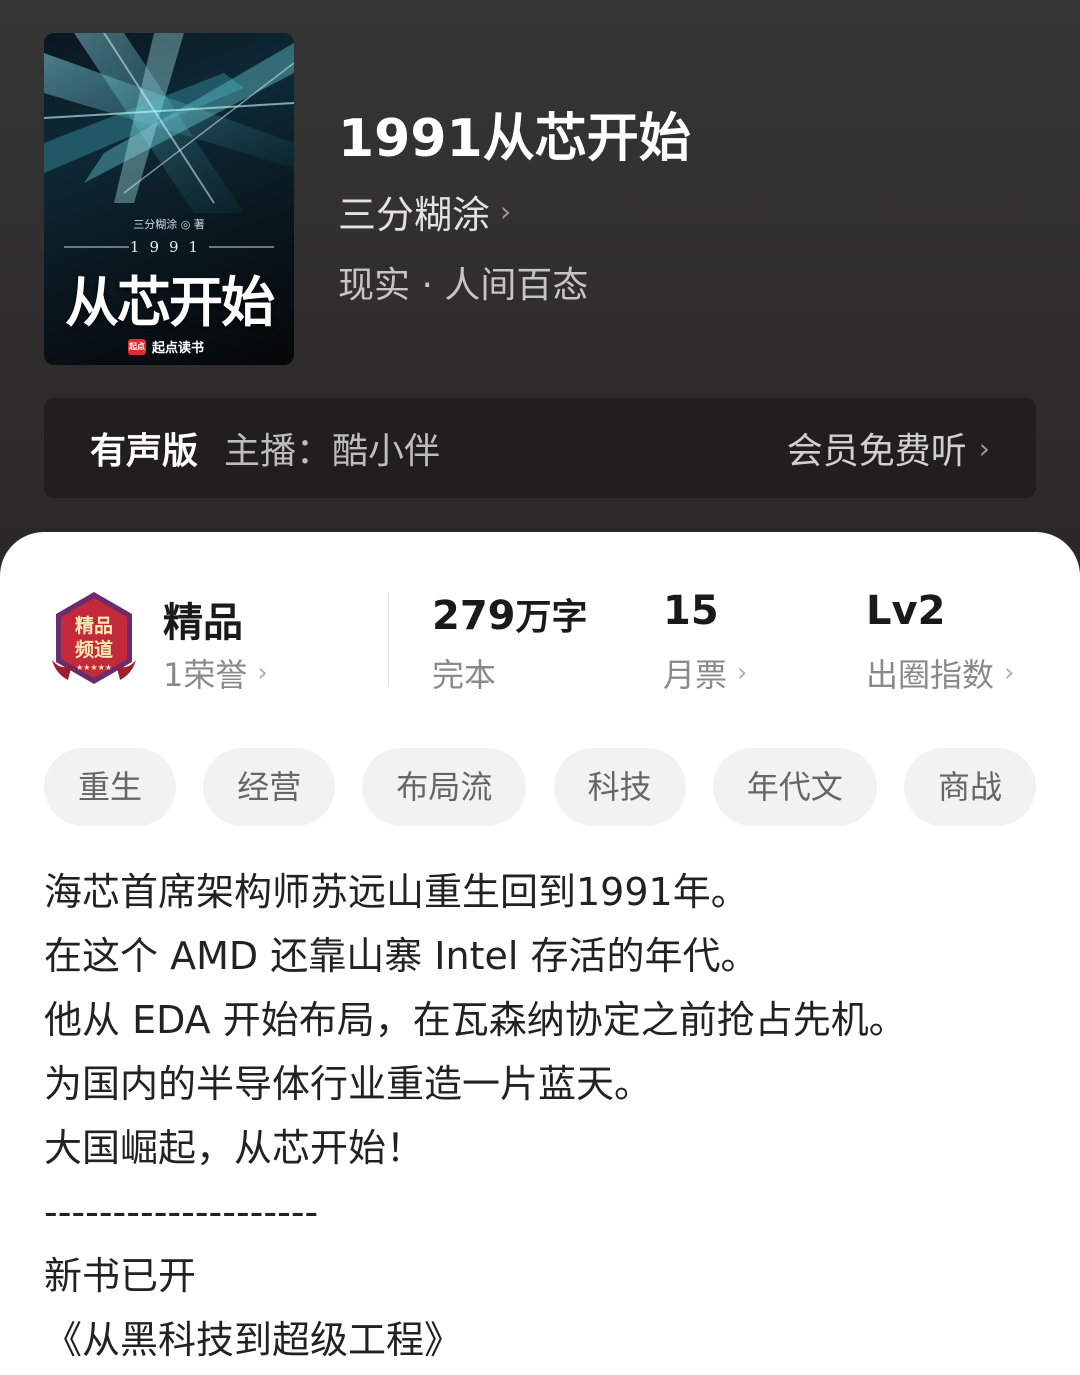  I want to click on description-line: 他从 EDA 开始布局，在瓦森纳协定之前抢占先机。, so click(475, 1020).